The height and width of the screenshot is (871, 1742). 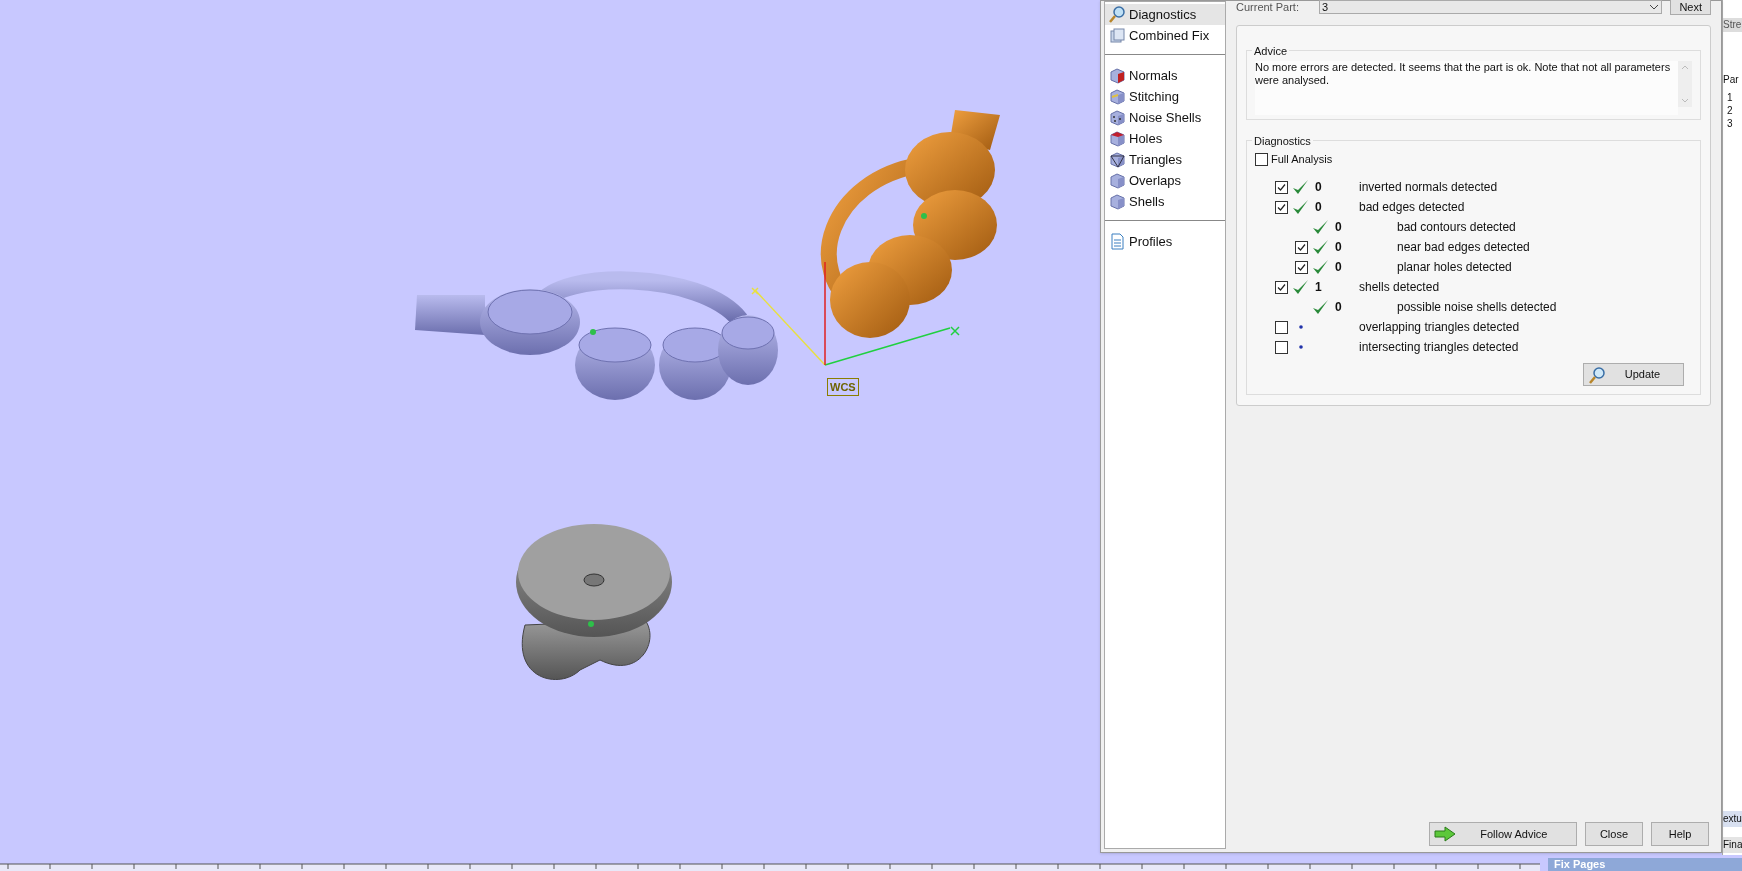 What do you see at coordinates (1680, 834) in the screenshot?
I see `dialog-button: Help` at bounding box center [1680, 834].